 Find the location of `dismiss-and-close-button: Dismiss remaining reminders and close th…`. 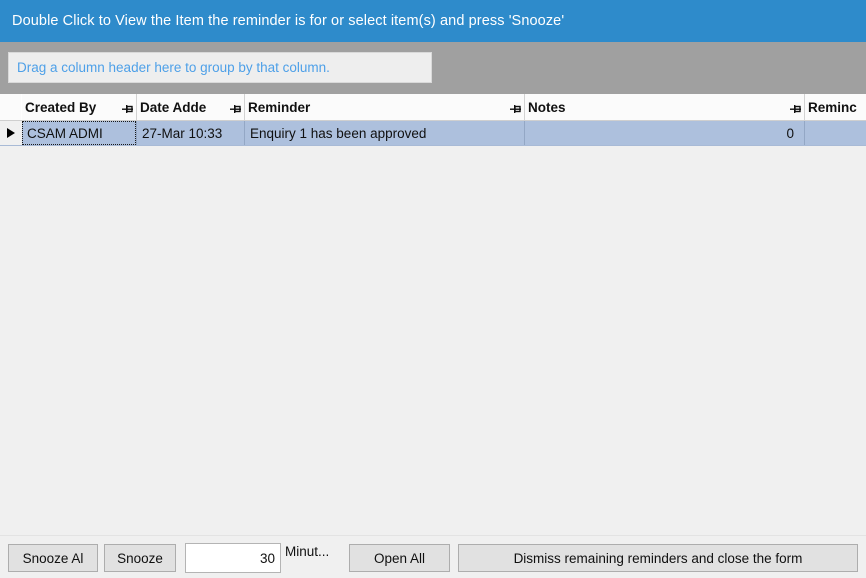

dismiss-and-close-button: Dismiss remaining reminders and close th… is located at coordinates (658, 558).